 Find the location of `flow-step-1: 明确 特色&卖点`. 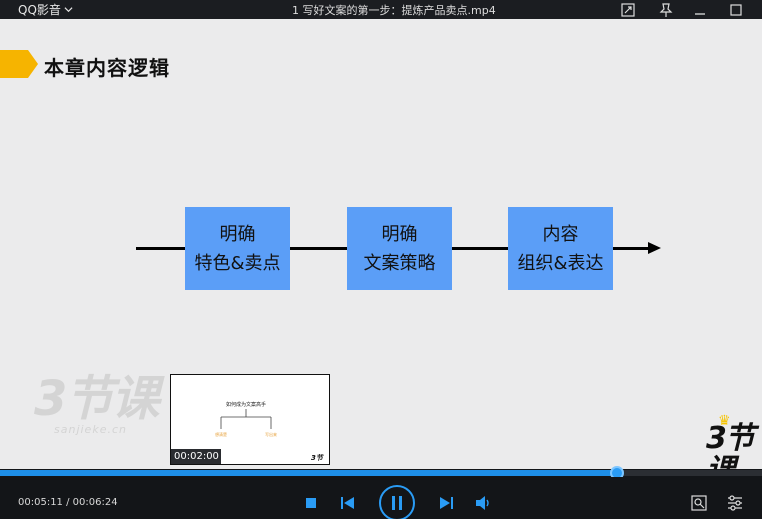

flow-step-1: 明确 特色&卖点 is located at coordinates (237, 248).